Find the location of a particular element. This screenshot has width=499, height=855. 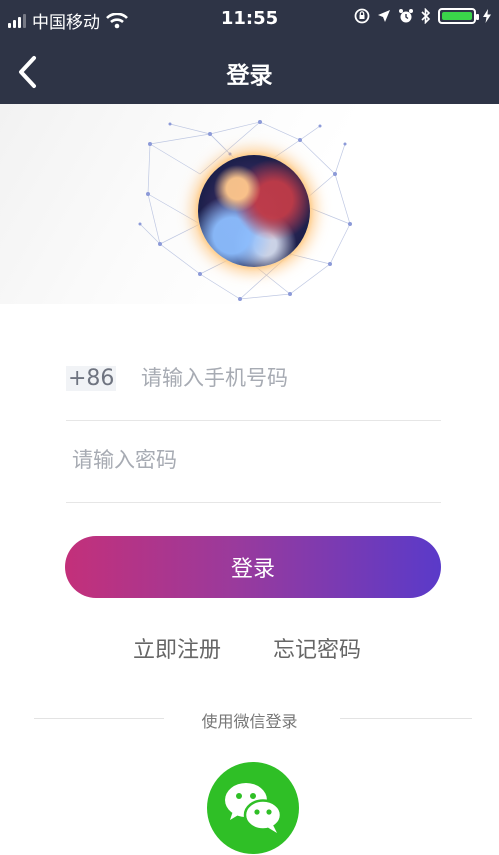

location-arrow-icon is located at coordinates (384, 16).